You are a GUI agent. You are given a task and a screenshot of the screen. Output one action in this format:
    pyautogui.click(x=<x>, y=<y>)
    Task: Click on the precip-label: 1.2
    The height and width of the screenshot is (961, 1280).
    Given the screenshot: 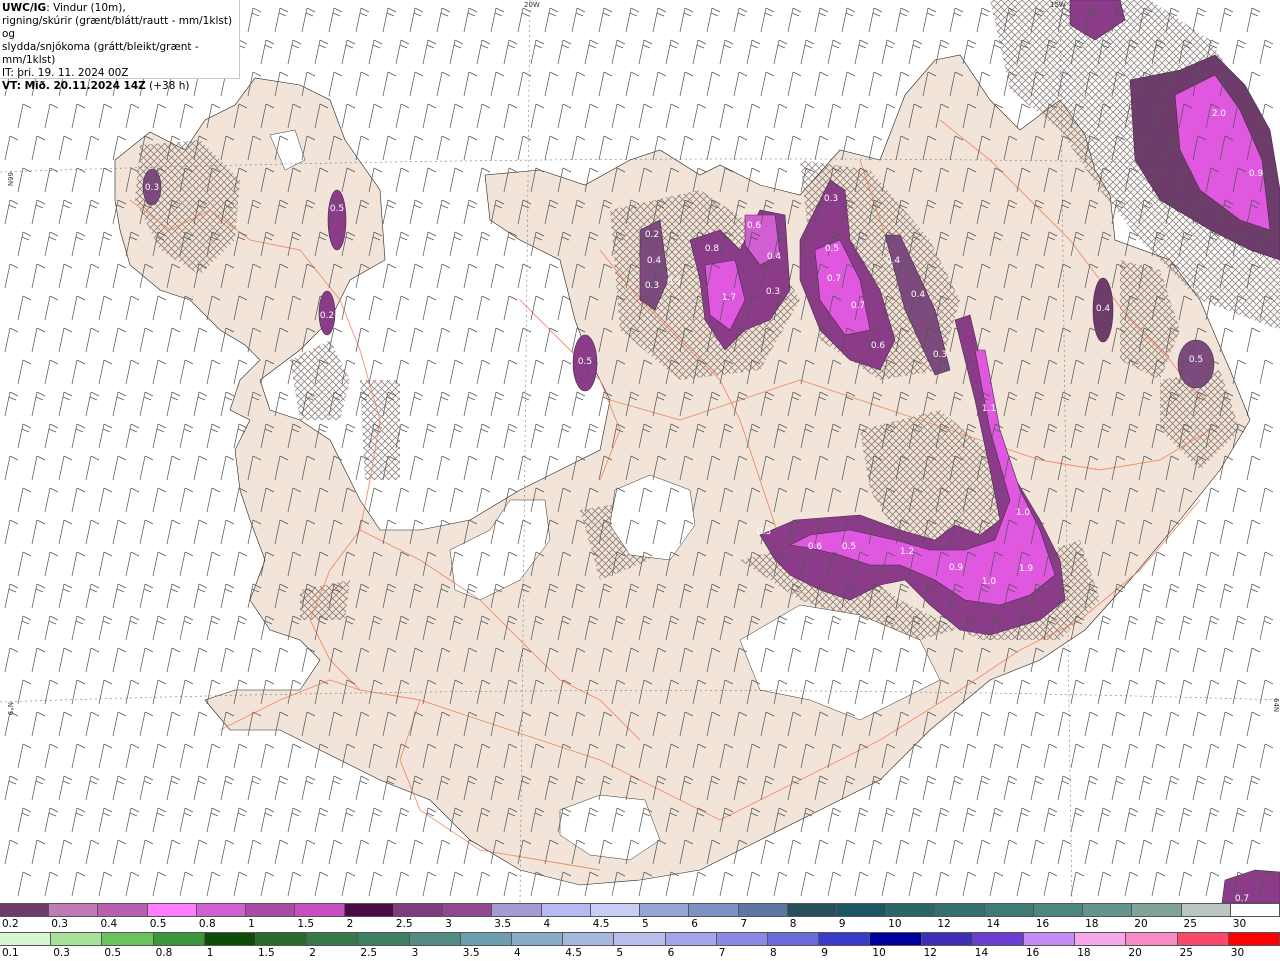 What is the action you would take?
    pyautogui.click(x=907, y=552)
    